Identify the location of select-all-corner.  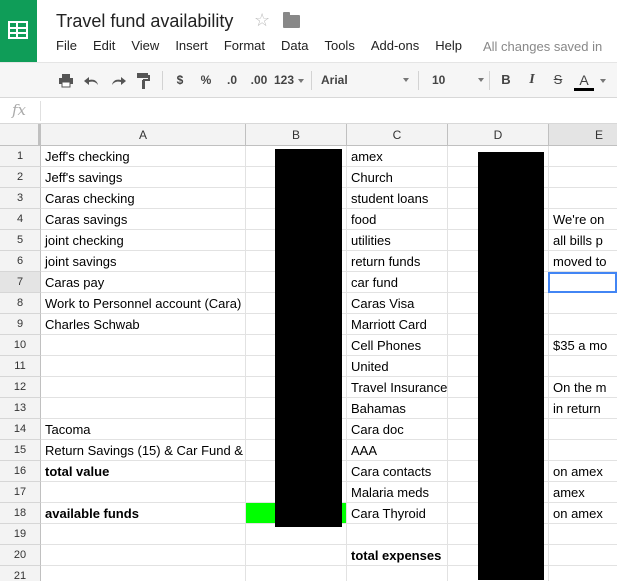
(20, 135).